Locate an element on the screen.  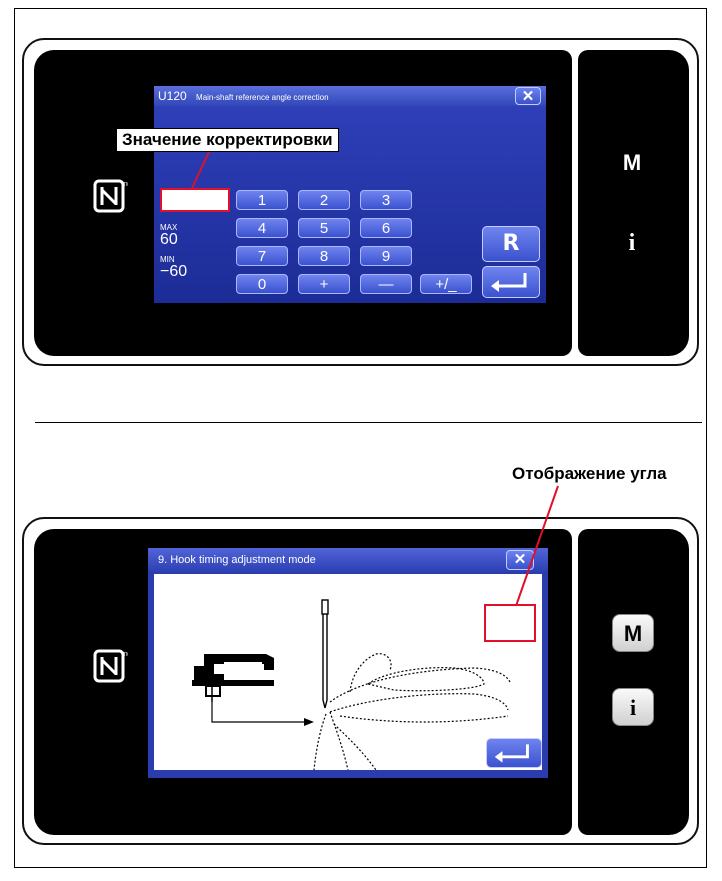
key-0: 0 is located at coordinates (262, 284).